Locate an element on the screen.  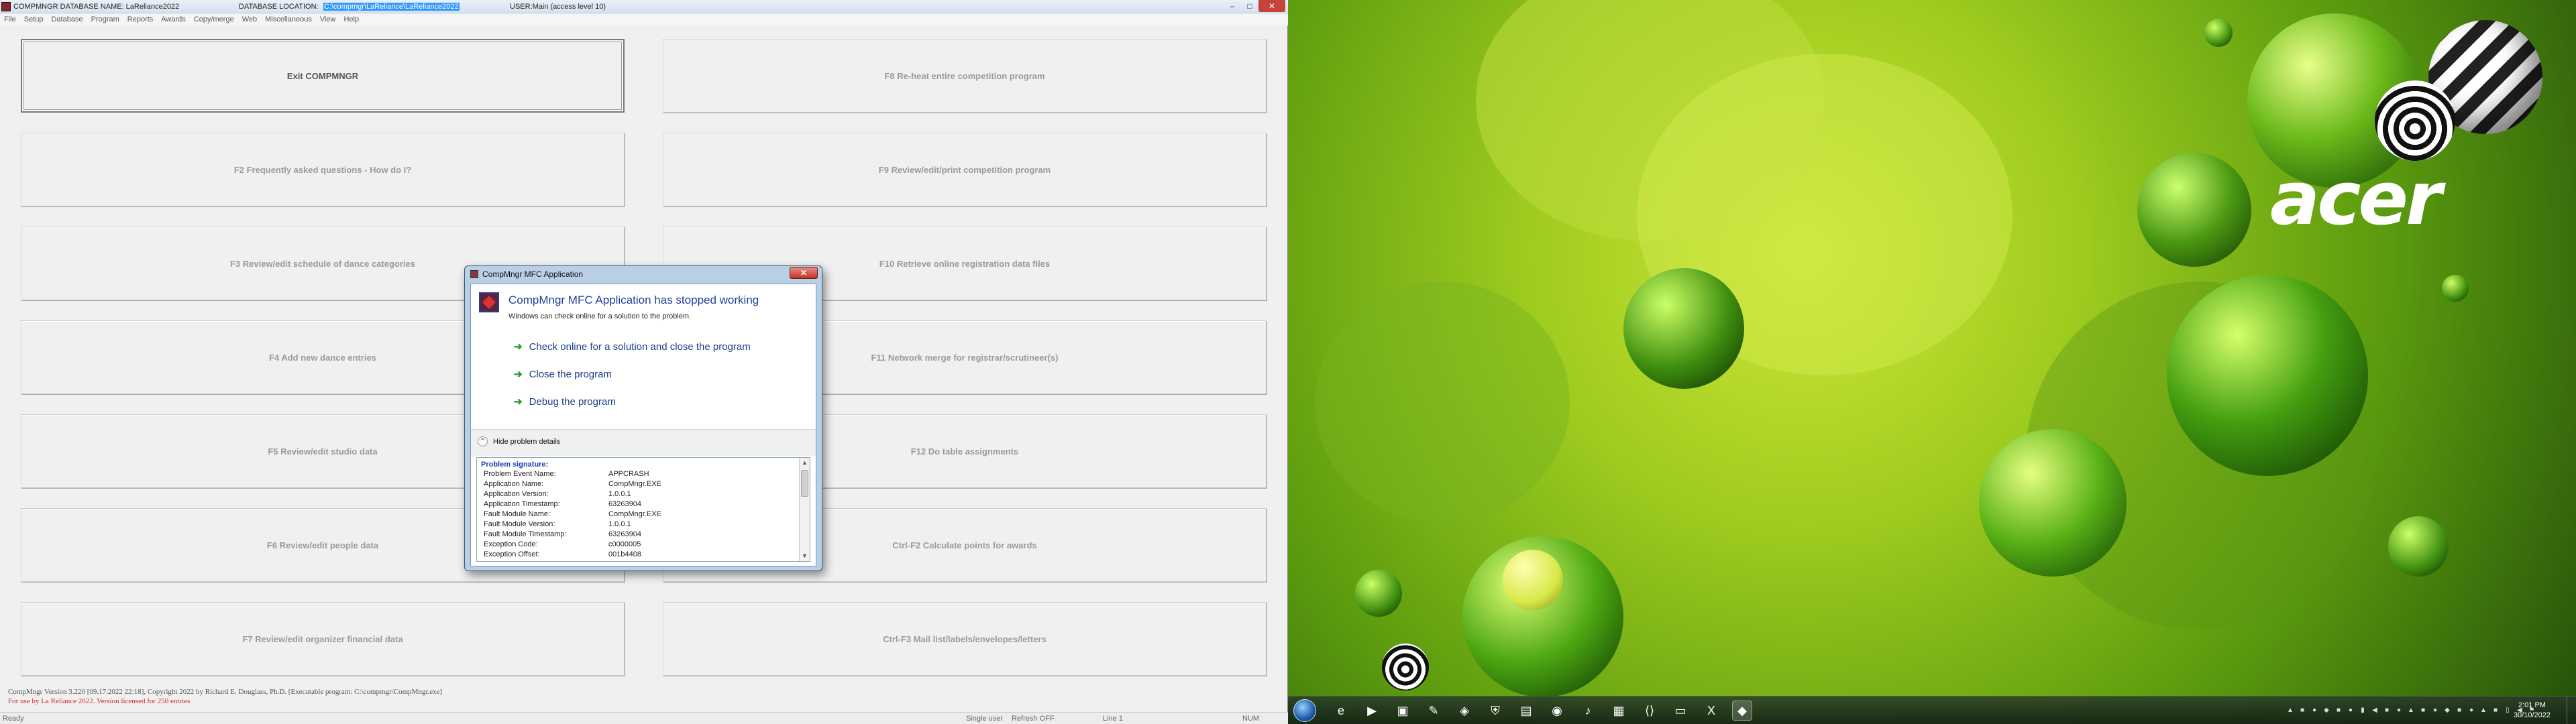
itunes-icon: ♪ is located at coordinates (1588, 711).